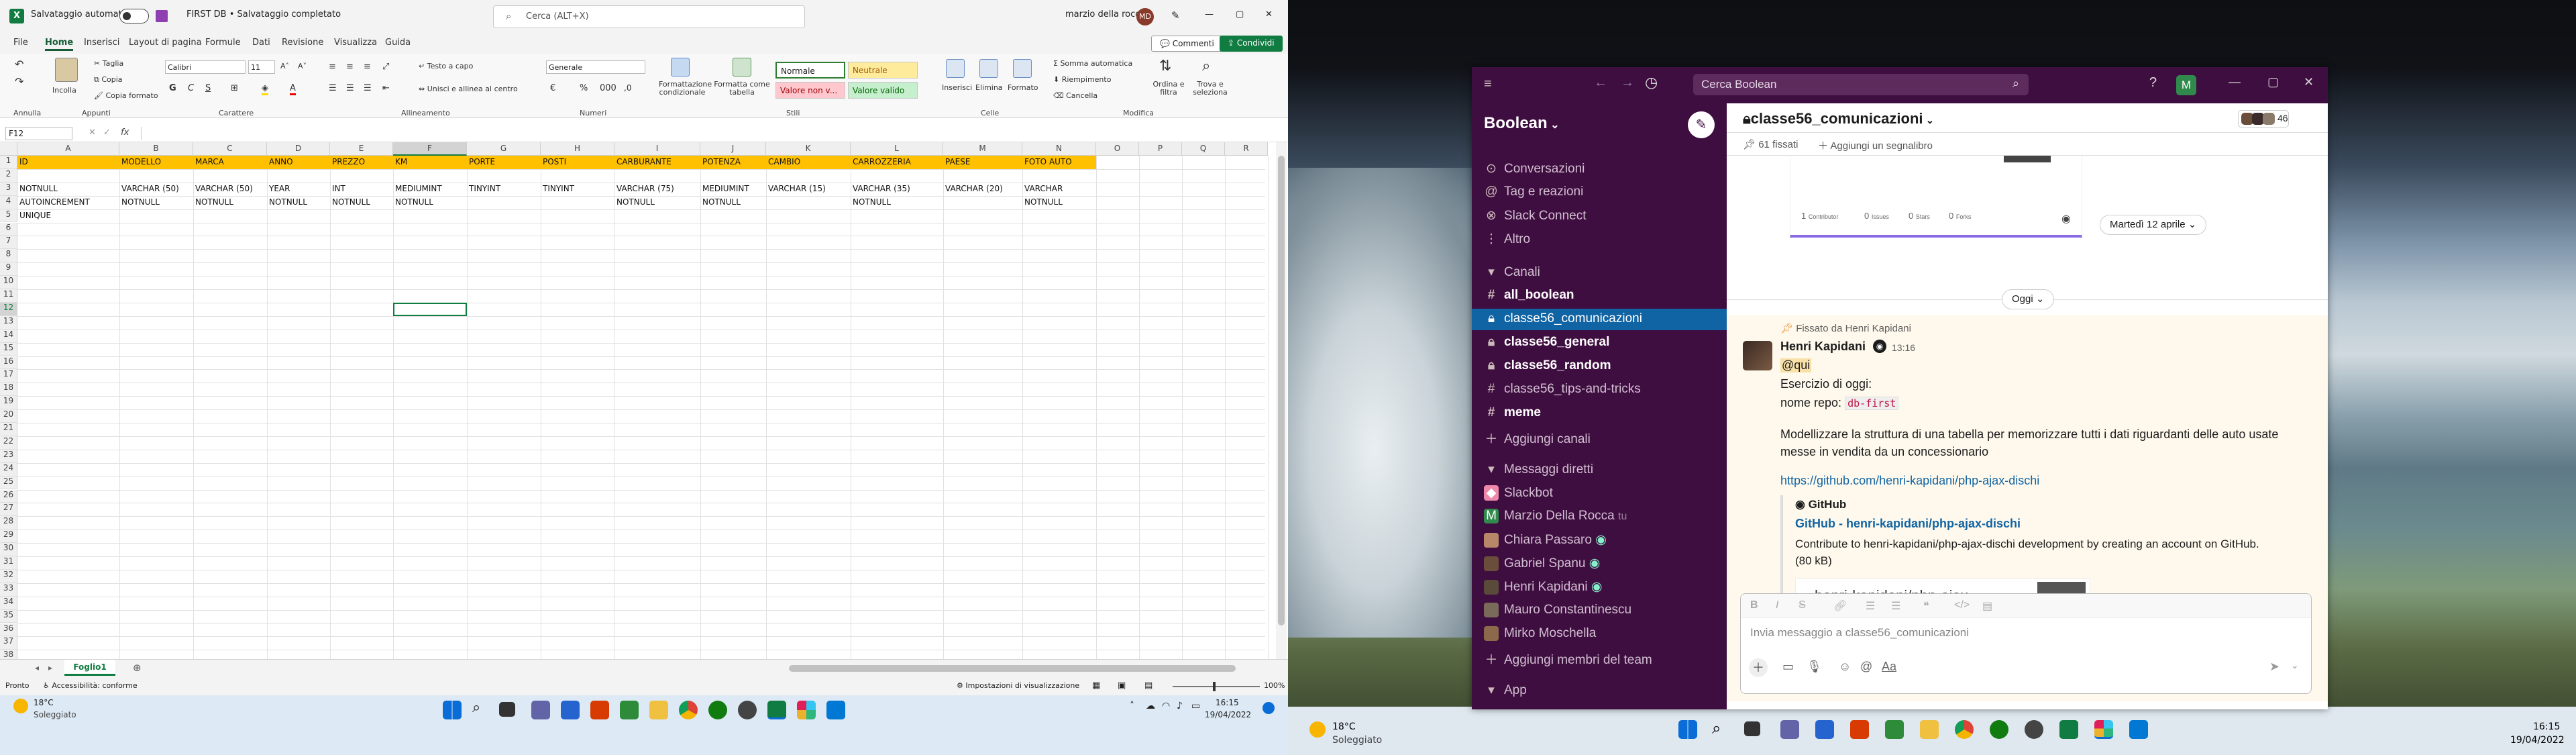  I want to click on minimize-icon-slack: —, so click(2235, 82).